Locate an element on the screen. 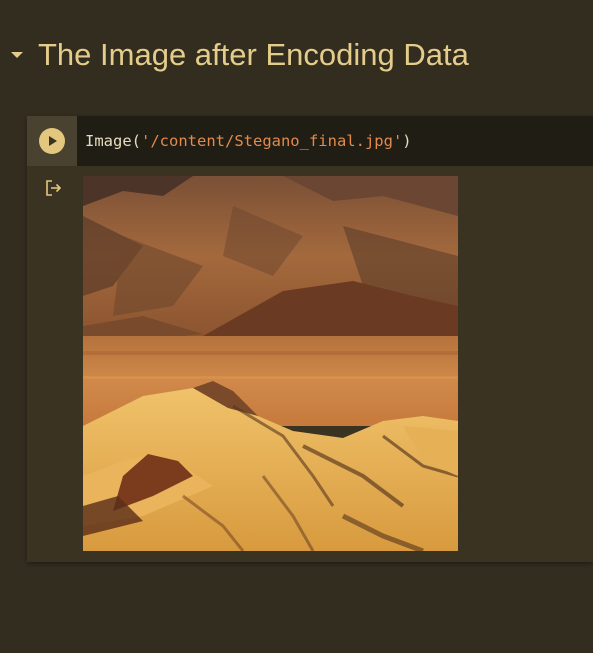 The height and width of the screenshot is (653, 593). code-function: Image( is located at coordinates (113, 141).